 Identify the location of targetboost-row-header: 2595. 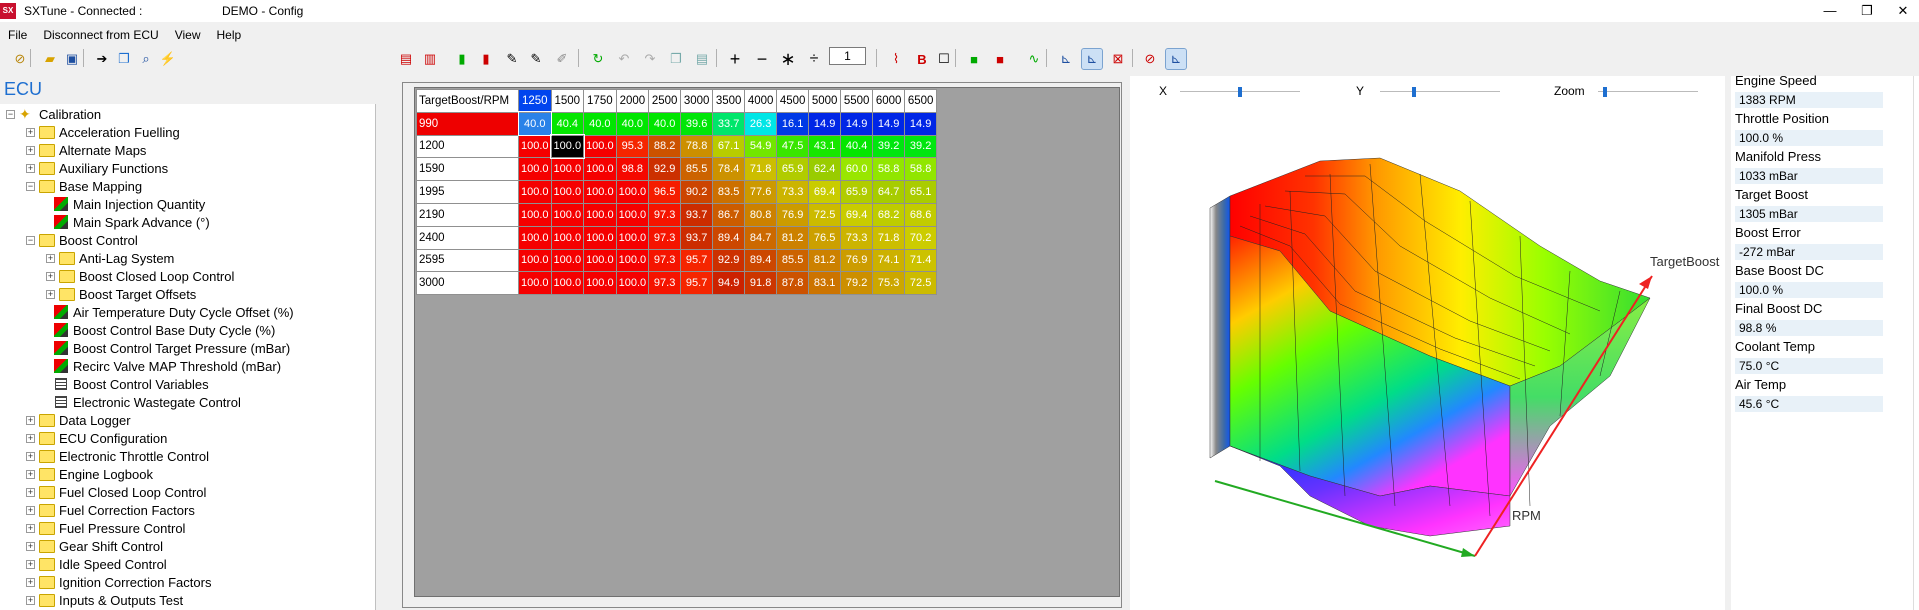
(467, 260).